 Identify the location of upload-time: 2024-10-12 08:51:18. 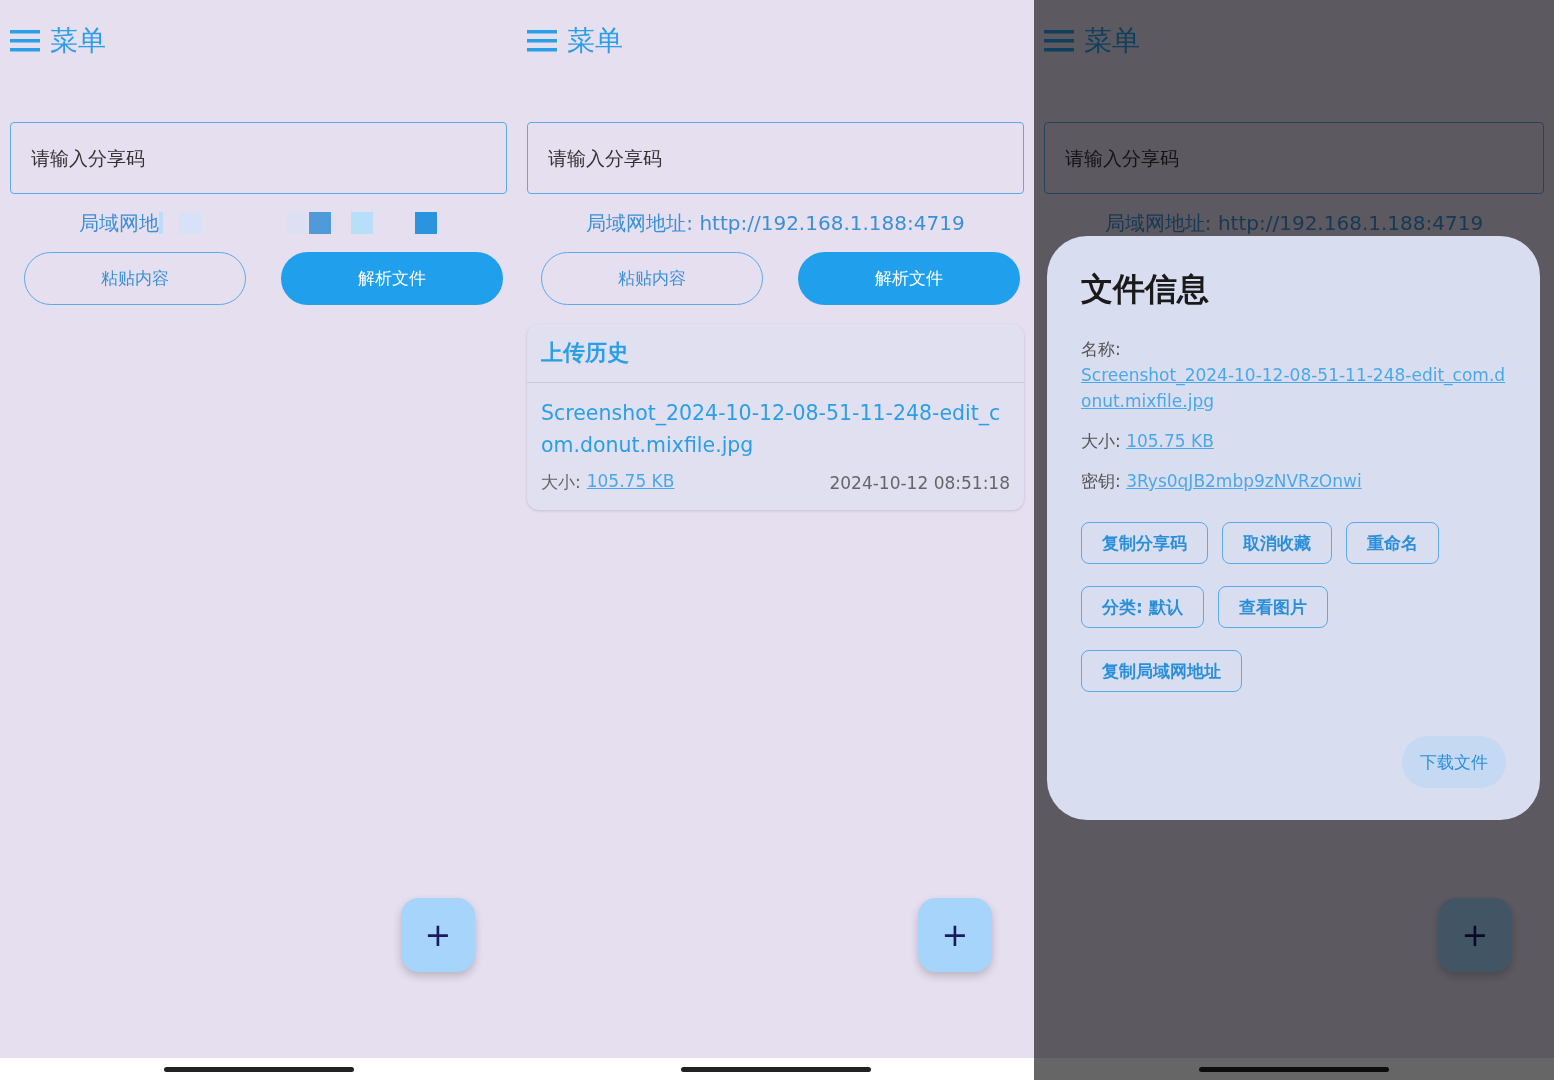
(919, 482).